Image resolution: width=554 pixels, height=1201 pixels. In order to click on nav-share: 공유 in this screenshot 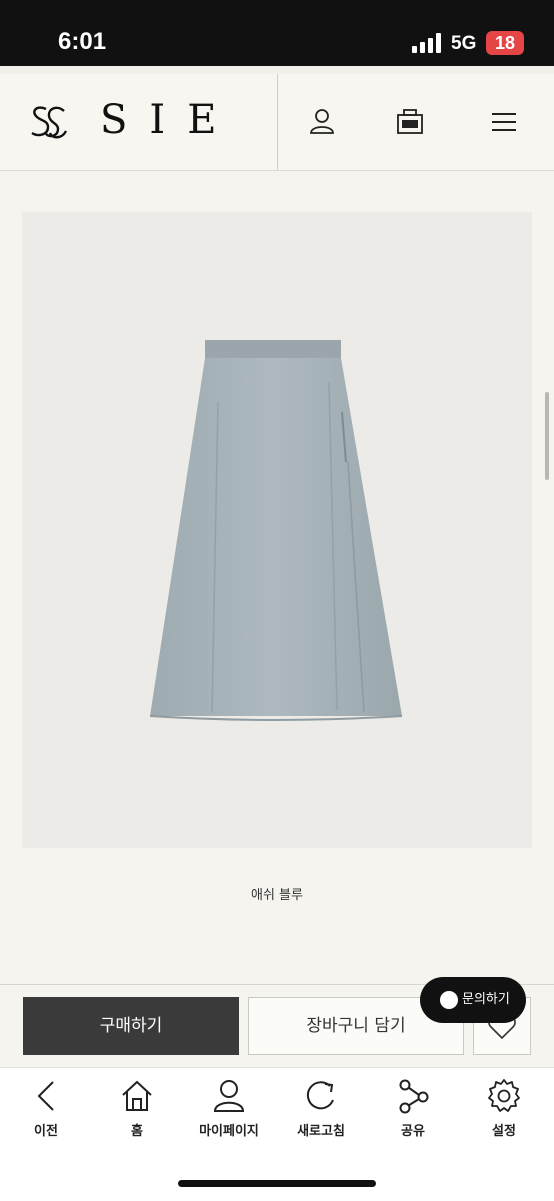, I will do `click(413, 1113)`.